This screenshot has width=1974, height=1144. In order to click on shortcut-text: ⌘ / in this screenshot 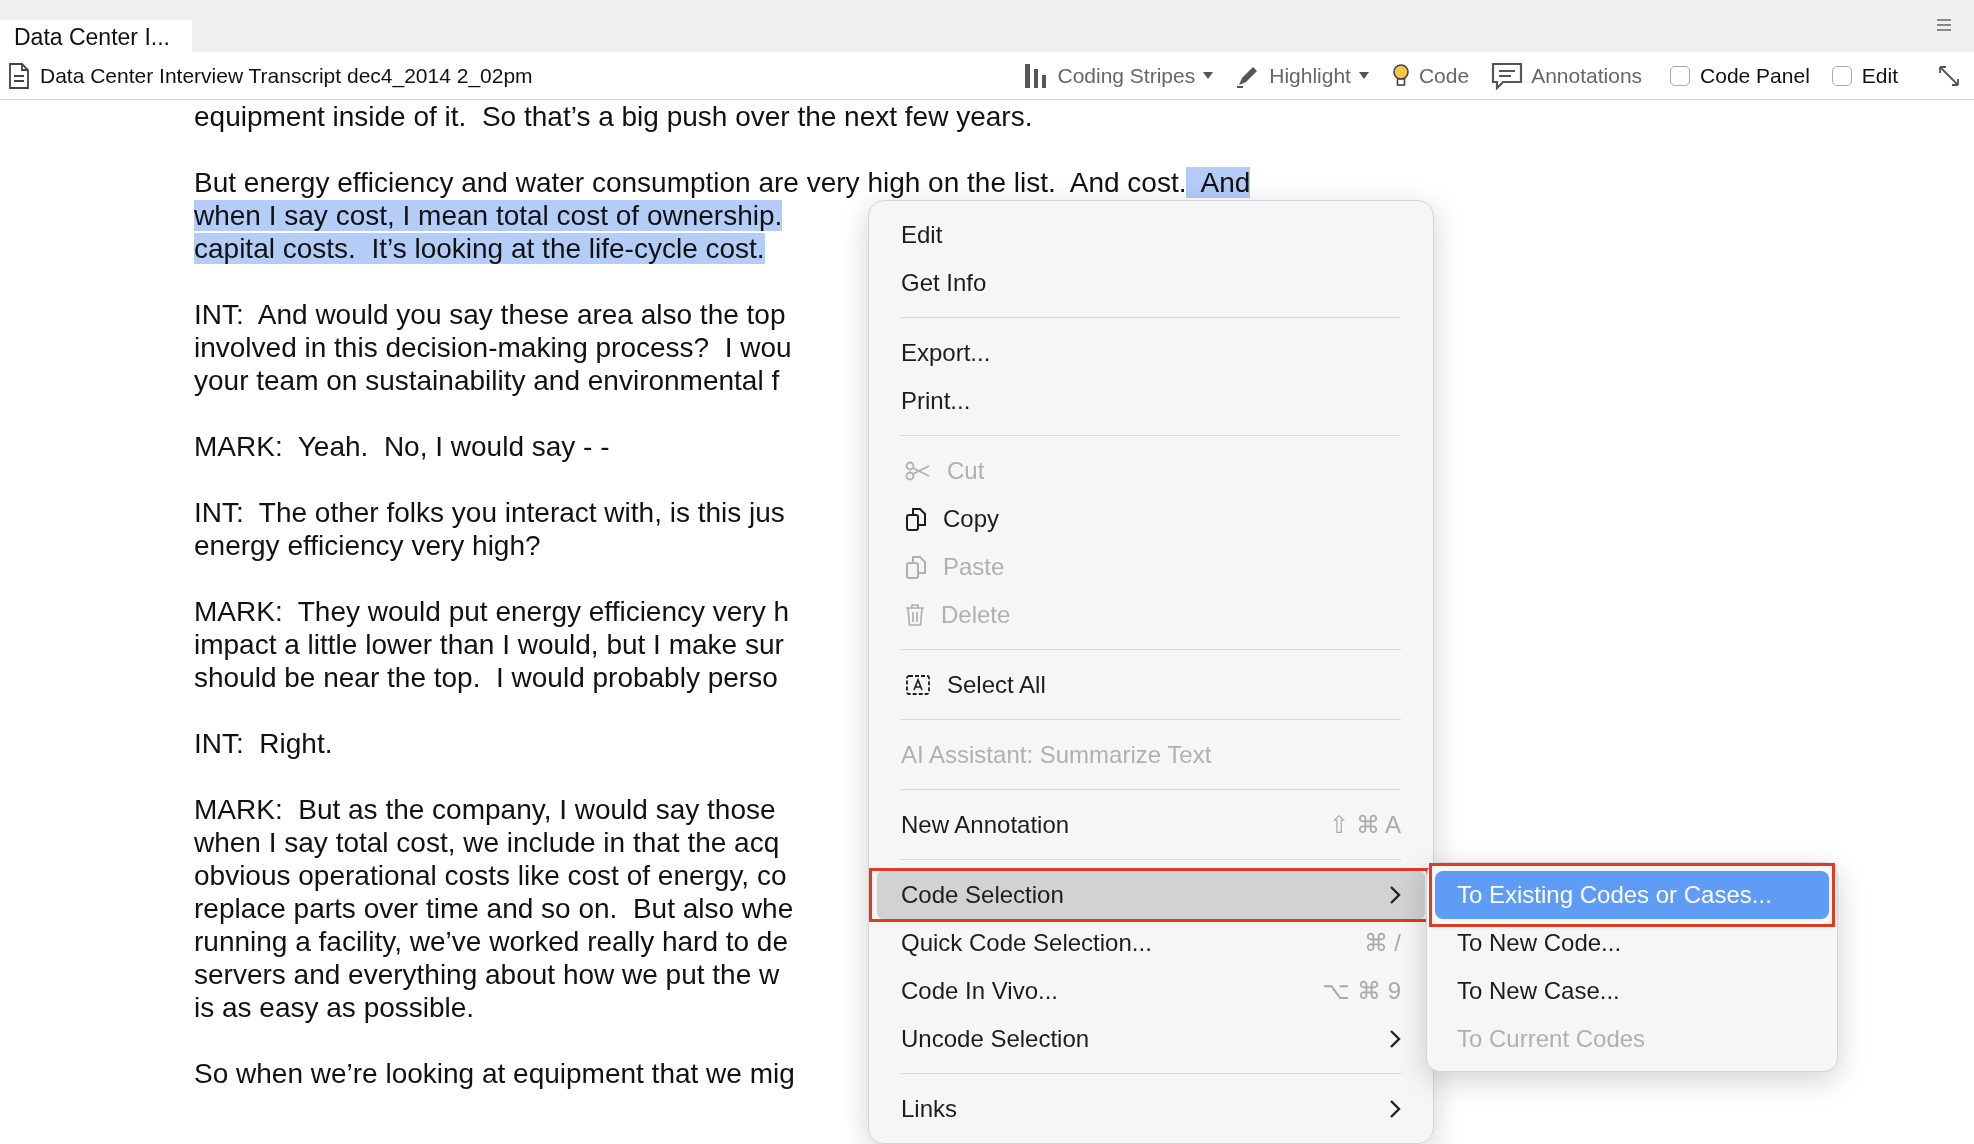, I will do `click(1382, 943)`.